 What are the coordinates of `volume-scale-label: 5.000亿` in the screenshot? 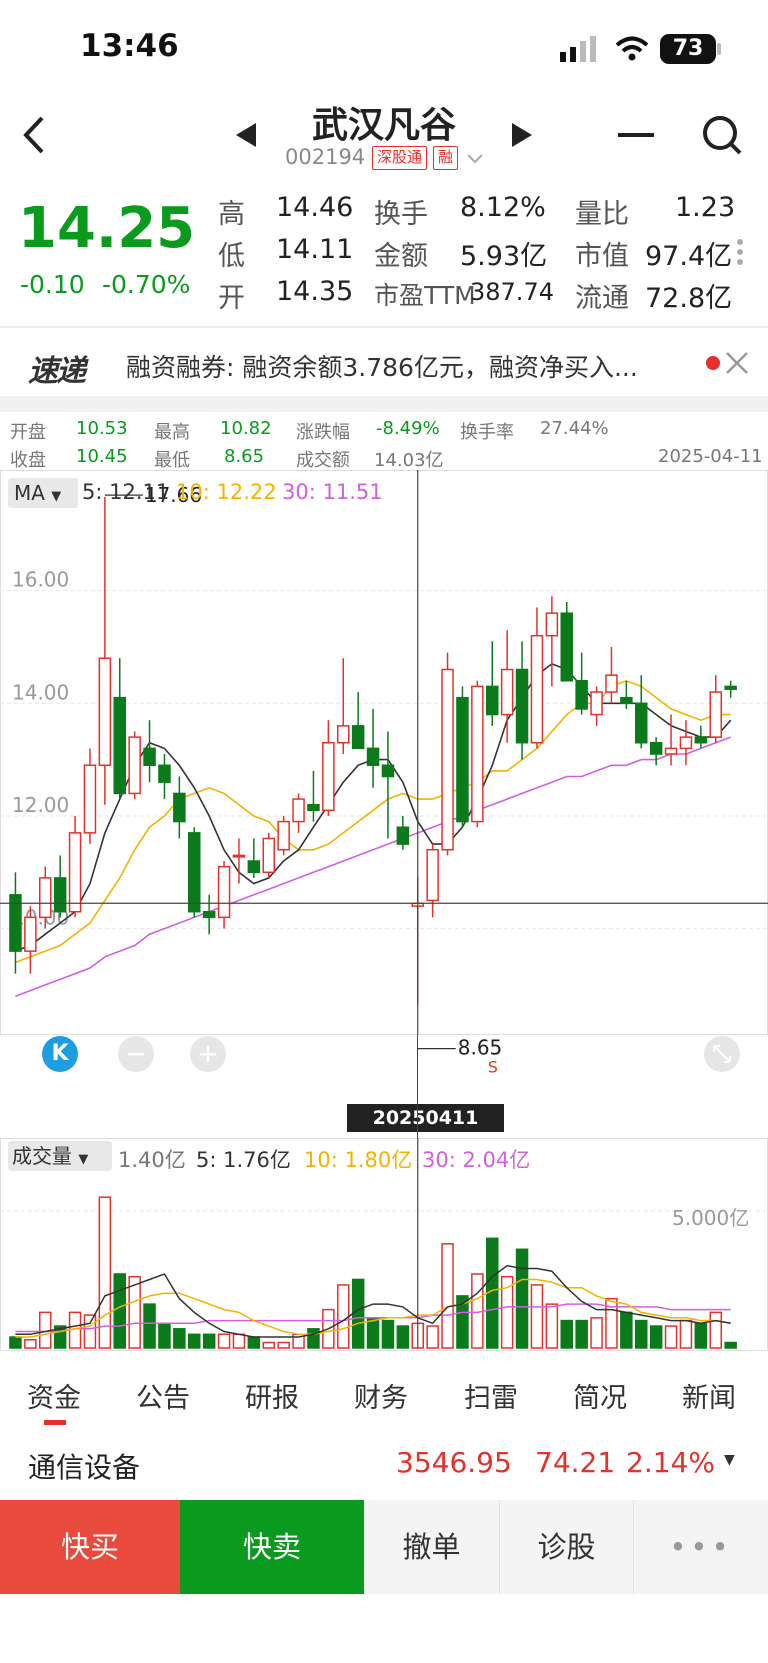 It's located at (710, 1218).